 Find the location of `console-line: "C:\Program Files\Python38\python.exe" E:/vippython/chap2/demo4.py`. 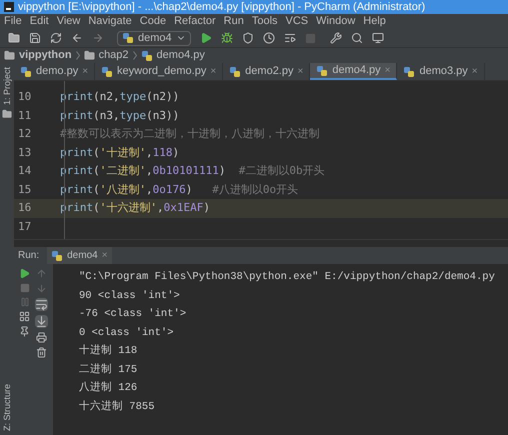

console-line: "C:\Program Files\Python38\python.exe" E:/vippython/chap2/demo4.py is located at coordinates (287, 277).